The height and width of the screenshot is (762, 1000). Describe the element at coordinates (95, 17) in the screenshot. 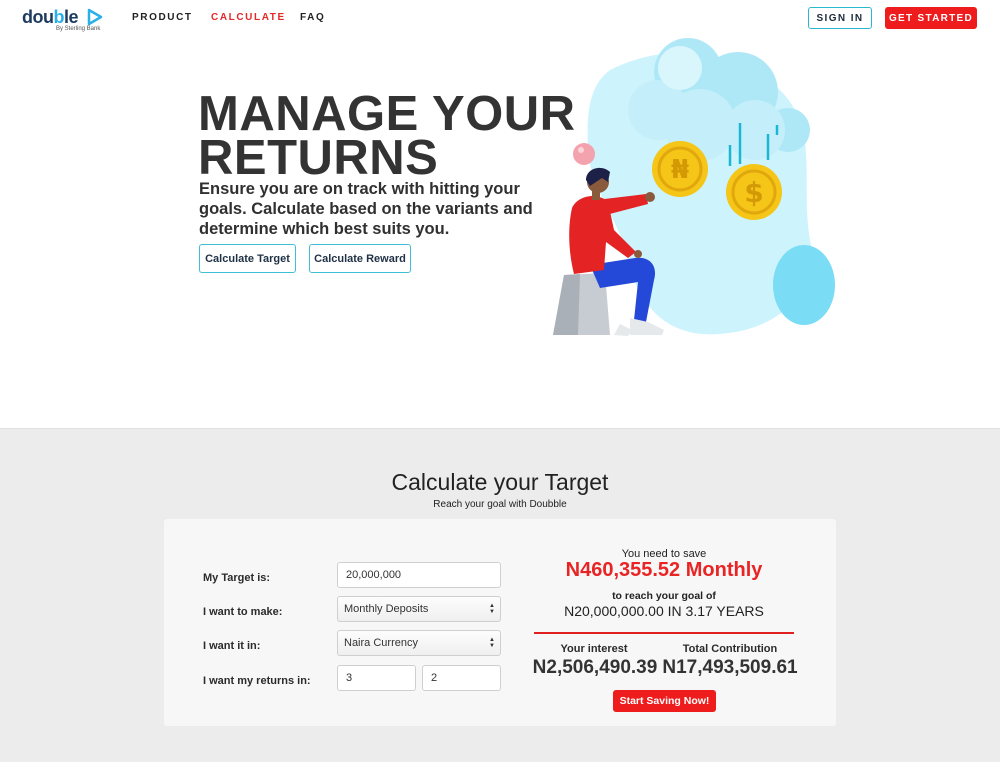

I see `play-icon` at that location.